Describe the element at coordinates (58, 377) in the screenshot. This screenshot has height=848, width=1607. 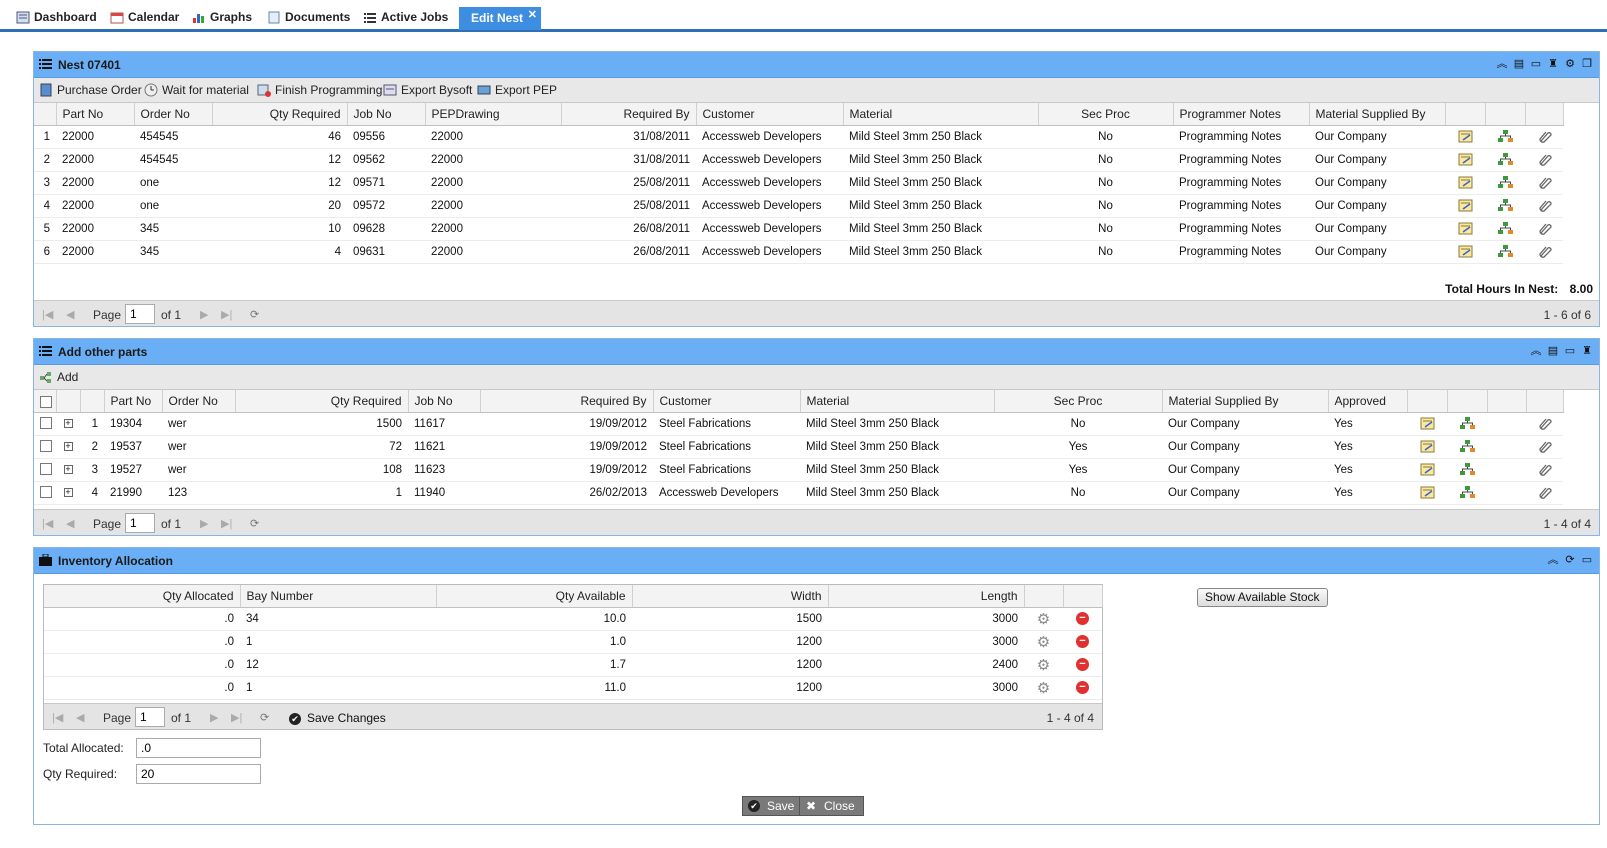
I see `add-button: Add` at that location.